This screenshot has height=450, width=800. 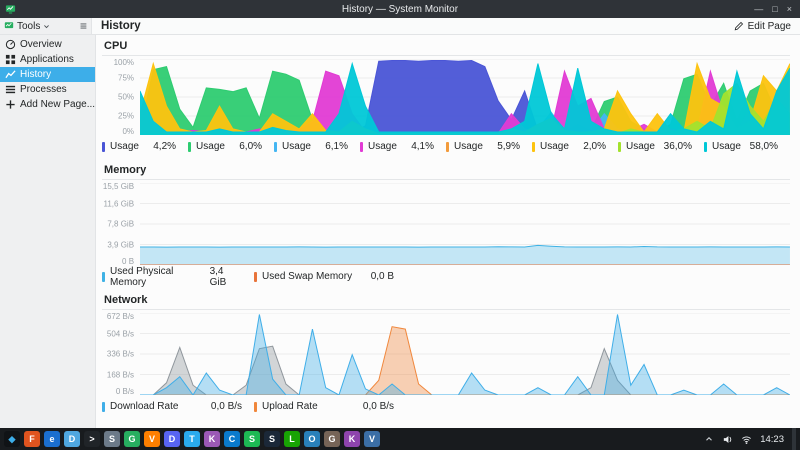 I want to click on sidebar-item-applications: Applications, so click(x=47, y=59).